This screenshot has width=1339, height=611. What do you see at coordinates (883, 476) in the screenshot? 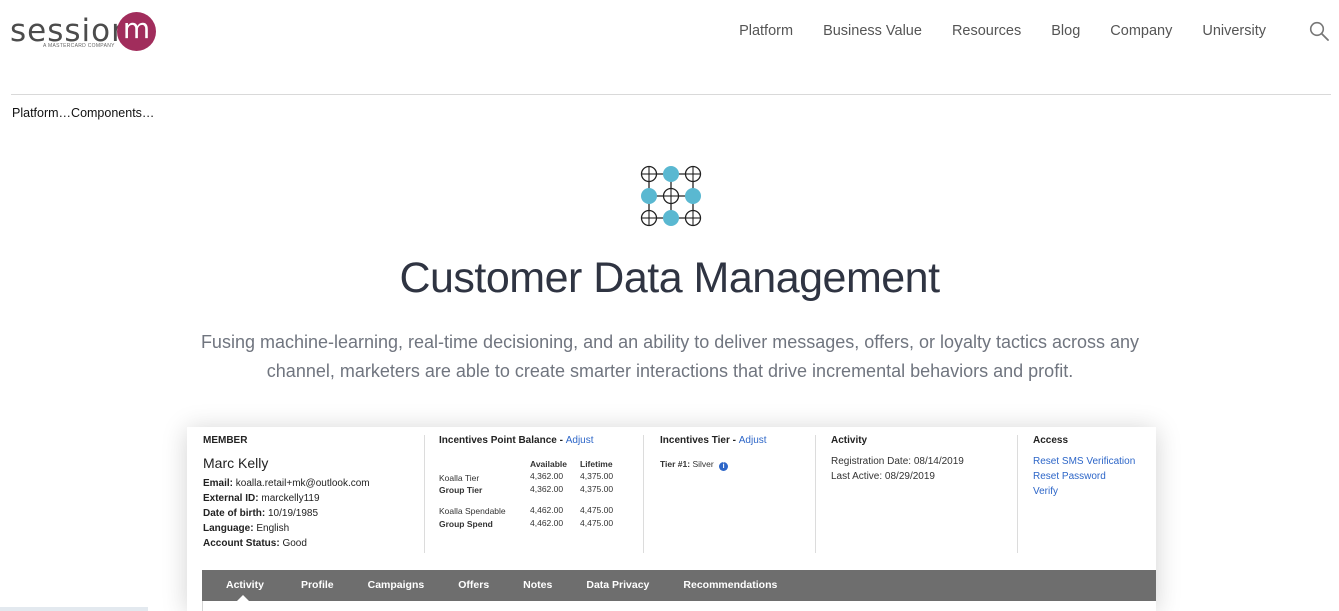
I see `last-active: Last Active: 08/29/2019` at bounding box center [883, 476].